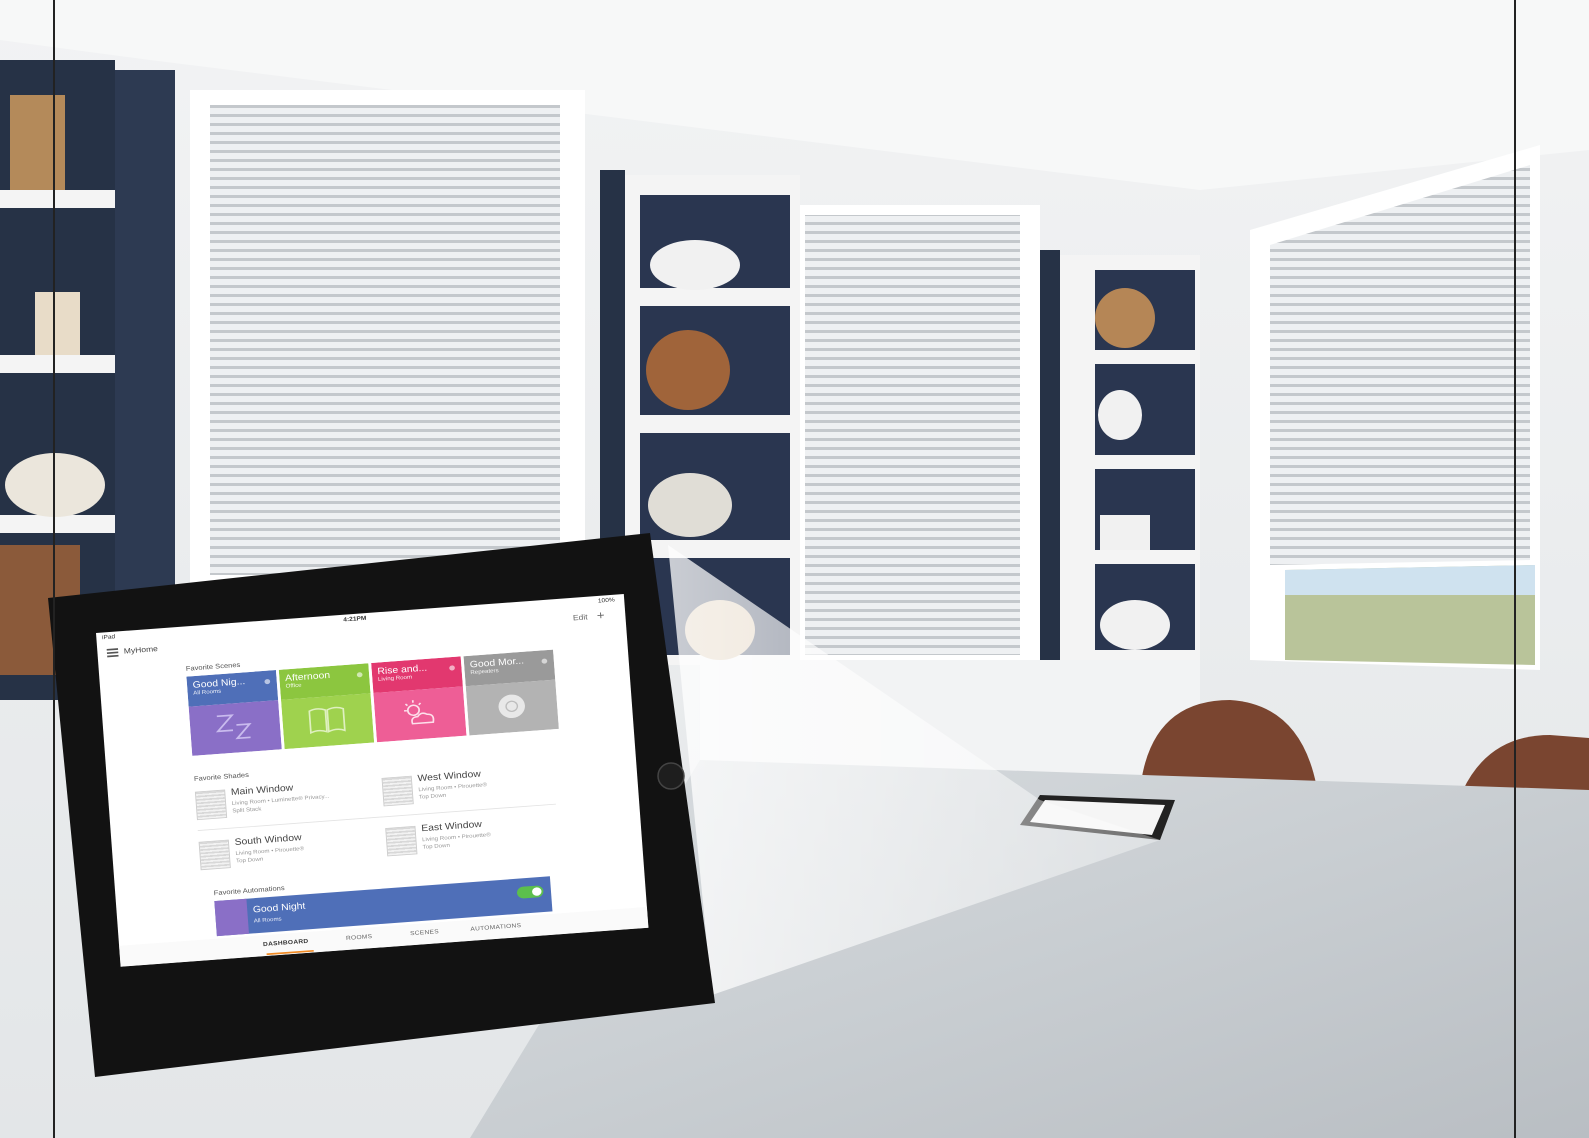 Image resolution: width=1589 pixels, height=1138 pixels. I want to click on automation-room: All Rooms, so click(267, 920).